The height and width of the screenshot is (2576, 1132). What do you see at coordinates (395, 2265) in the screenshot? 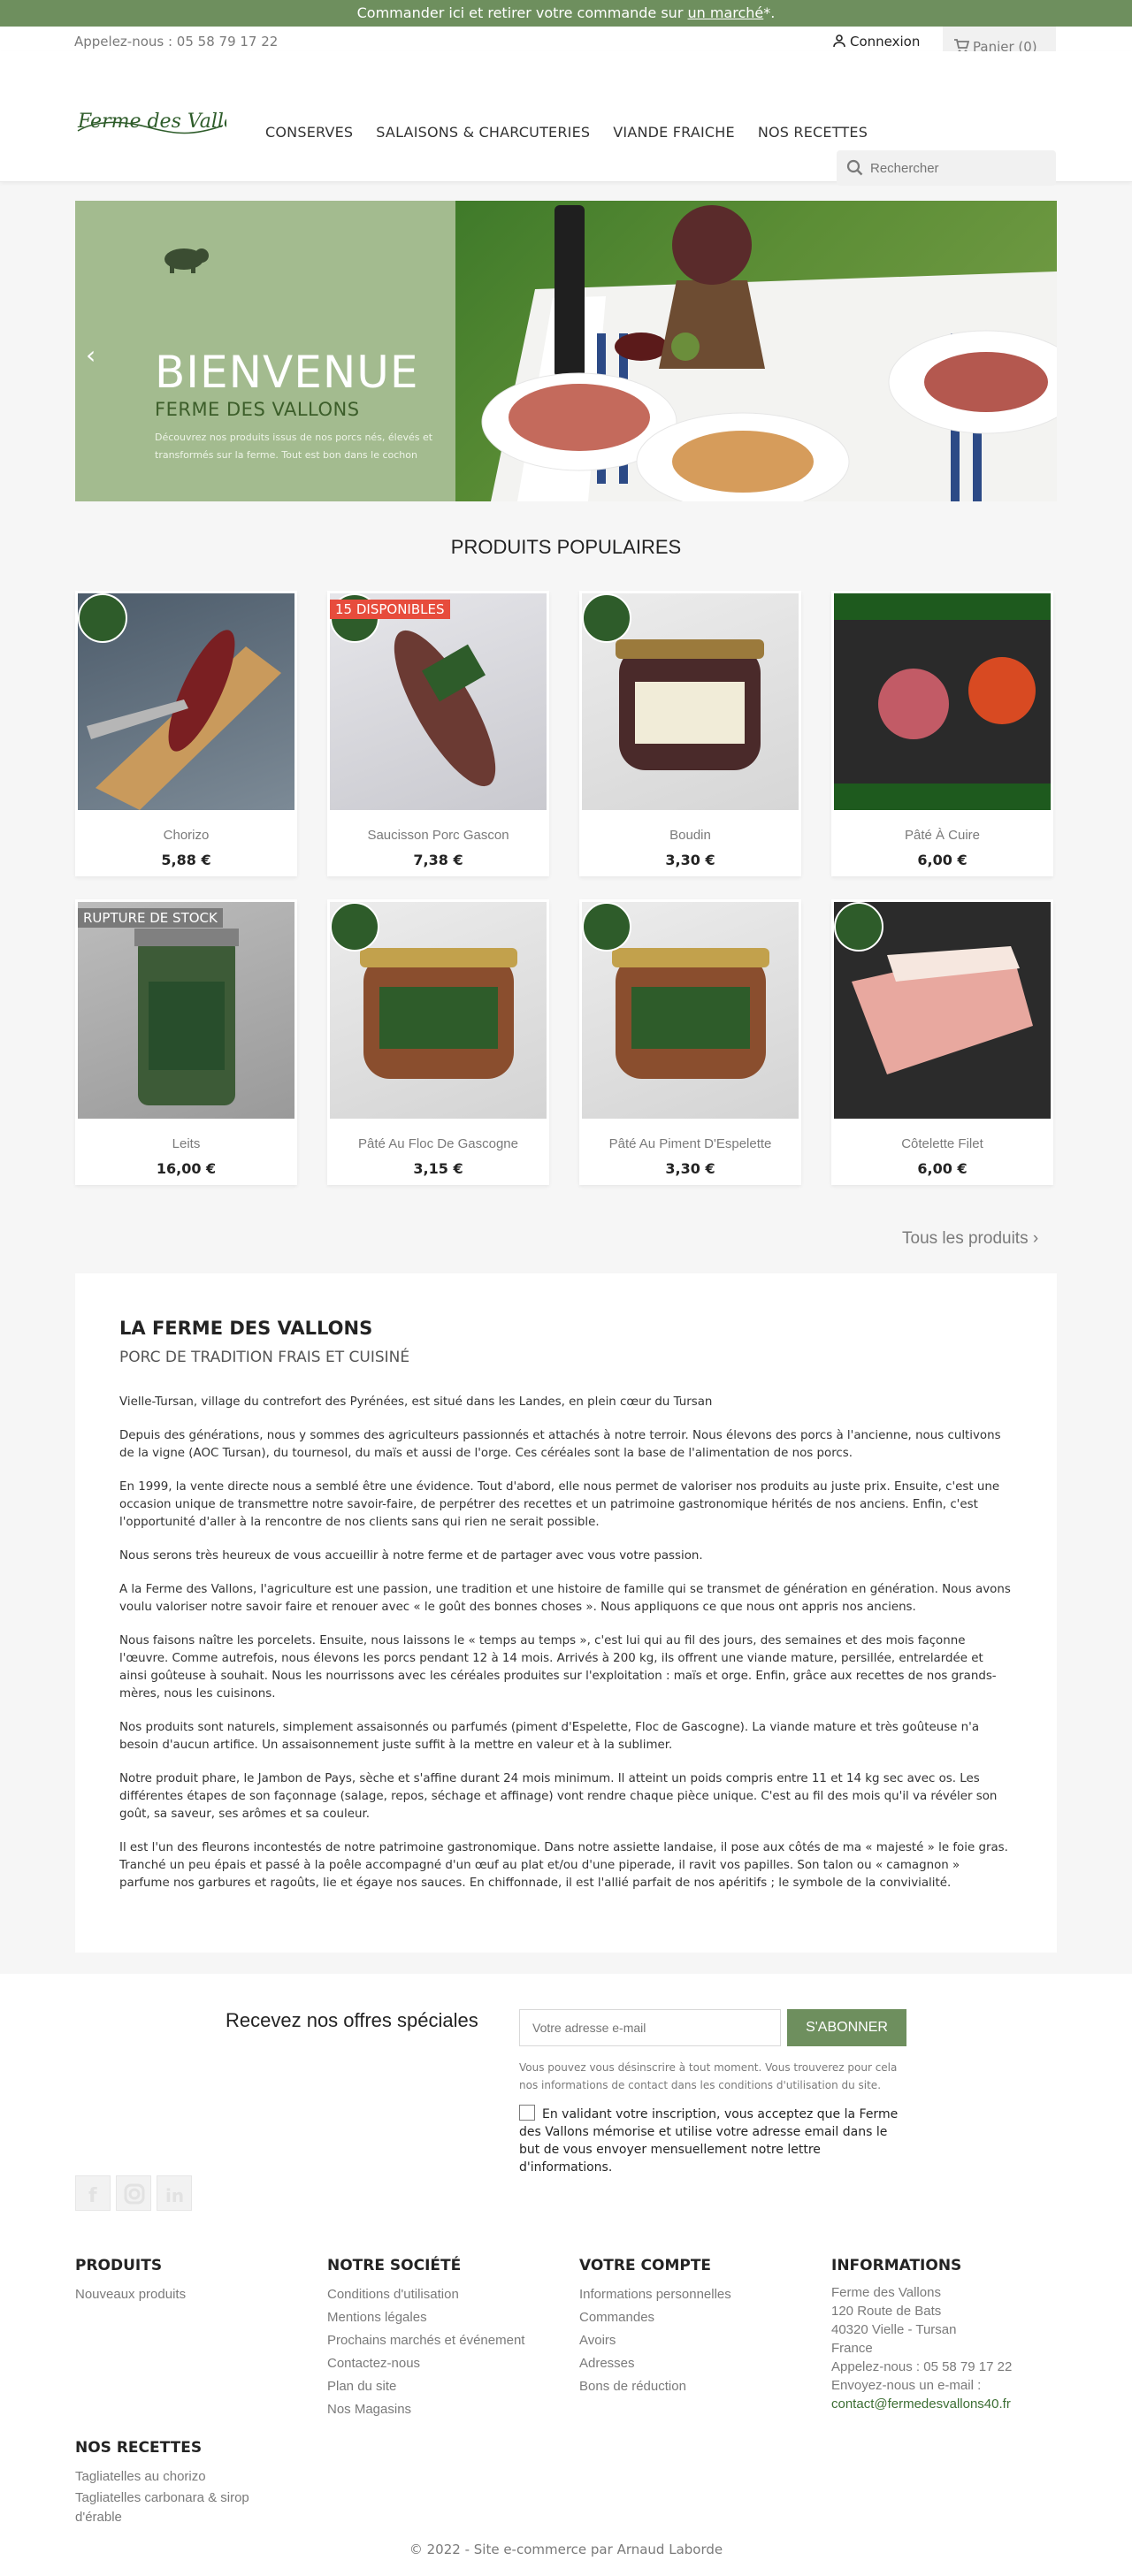
I see `footer-heading: NOTRE SOCIÉTÉ` at bounding box center [395, 2265].